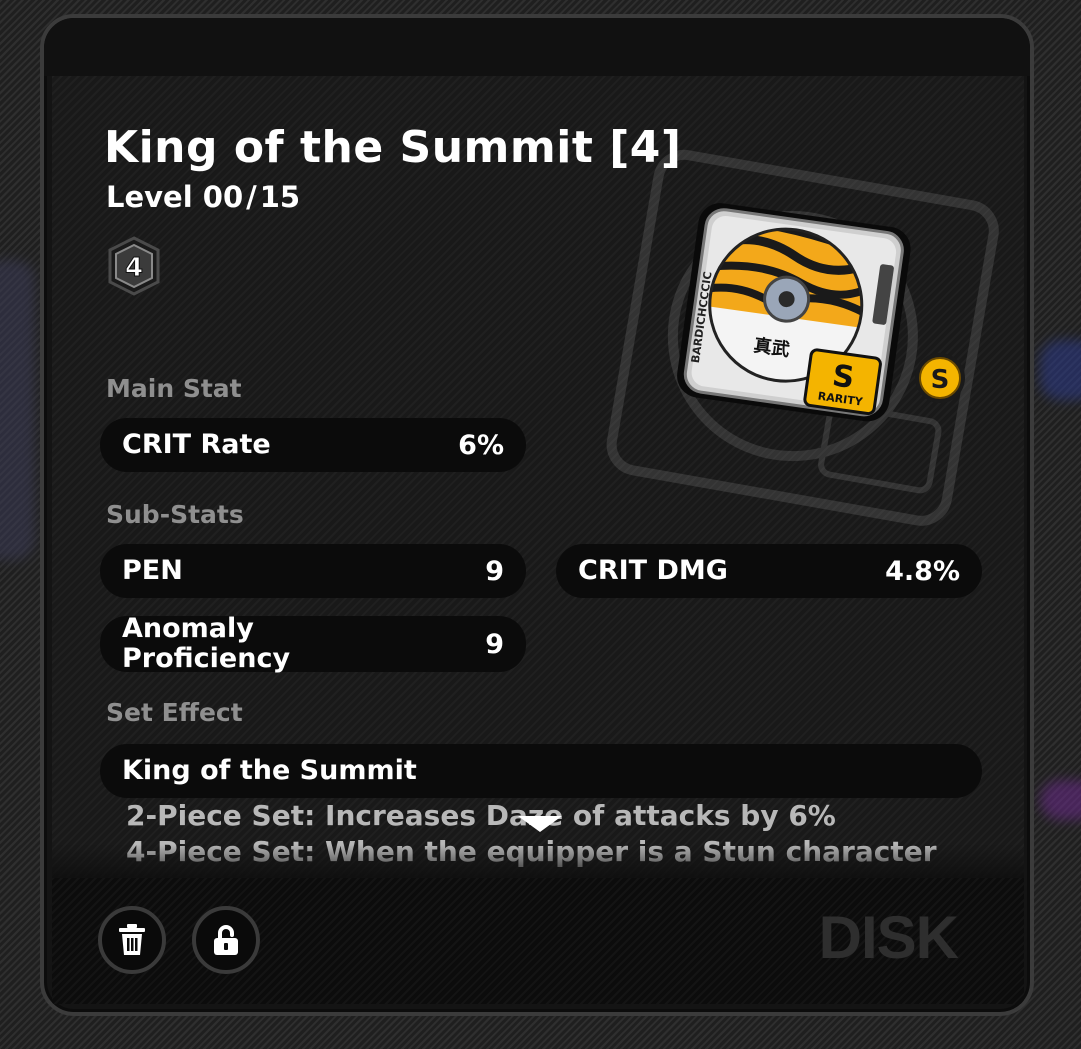 The height and width of the screenshot is (1049, 1081). What do you see at coordinates (538, 863) in the screenshot?
I see `description-fade` at bounding box center [538, 863].